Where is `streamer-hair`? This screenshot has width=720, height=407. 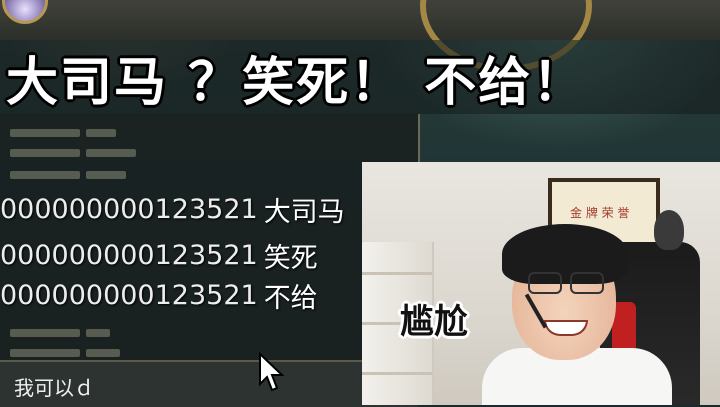 streamer-hair is located at coordinates (565, 254).